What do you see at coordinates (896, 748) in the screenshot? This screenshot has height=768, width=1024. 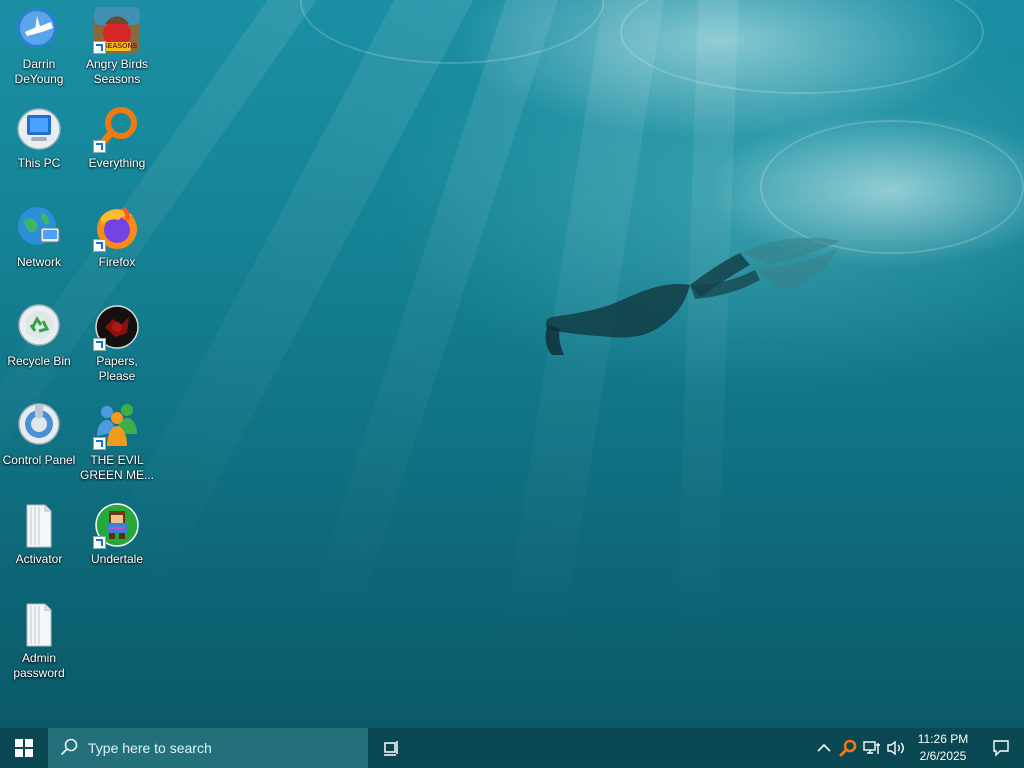 I see `volume-icon` at bounding box center [896, 748].